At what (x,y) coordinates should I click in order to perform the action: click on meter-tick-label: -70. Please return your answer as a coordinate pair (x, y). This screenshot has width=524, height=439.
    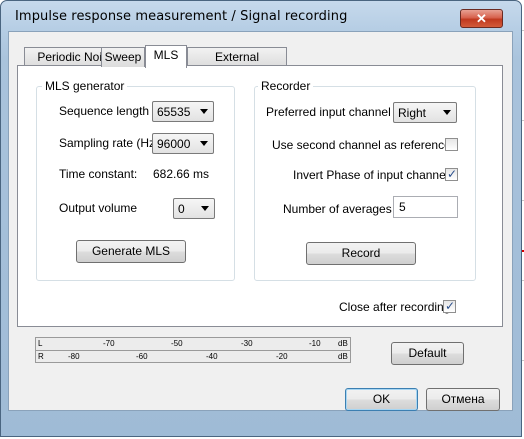
    Looking at the image, I should click on (109, 343).